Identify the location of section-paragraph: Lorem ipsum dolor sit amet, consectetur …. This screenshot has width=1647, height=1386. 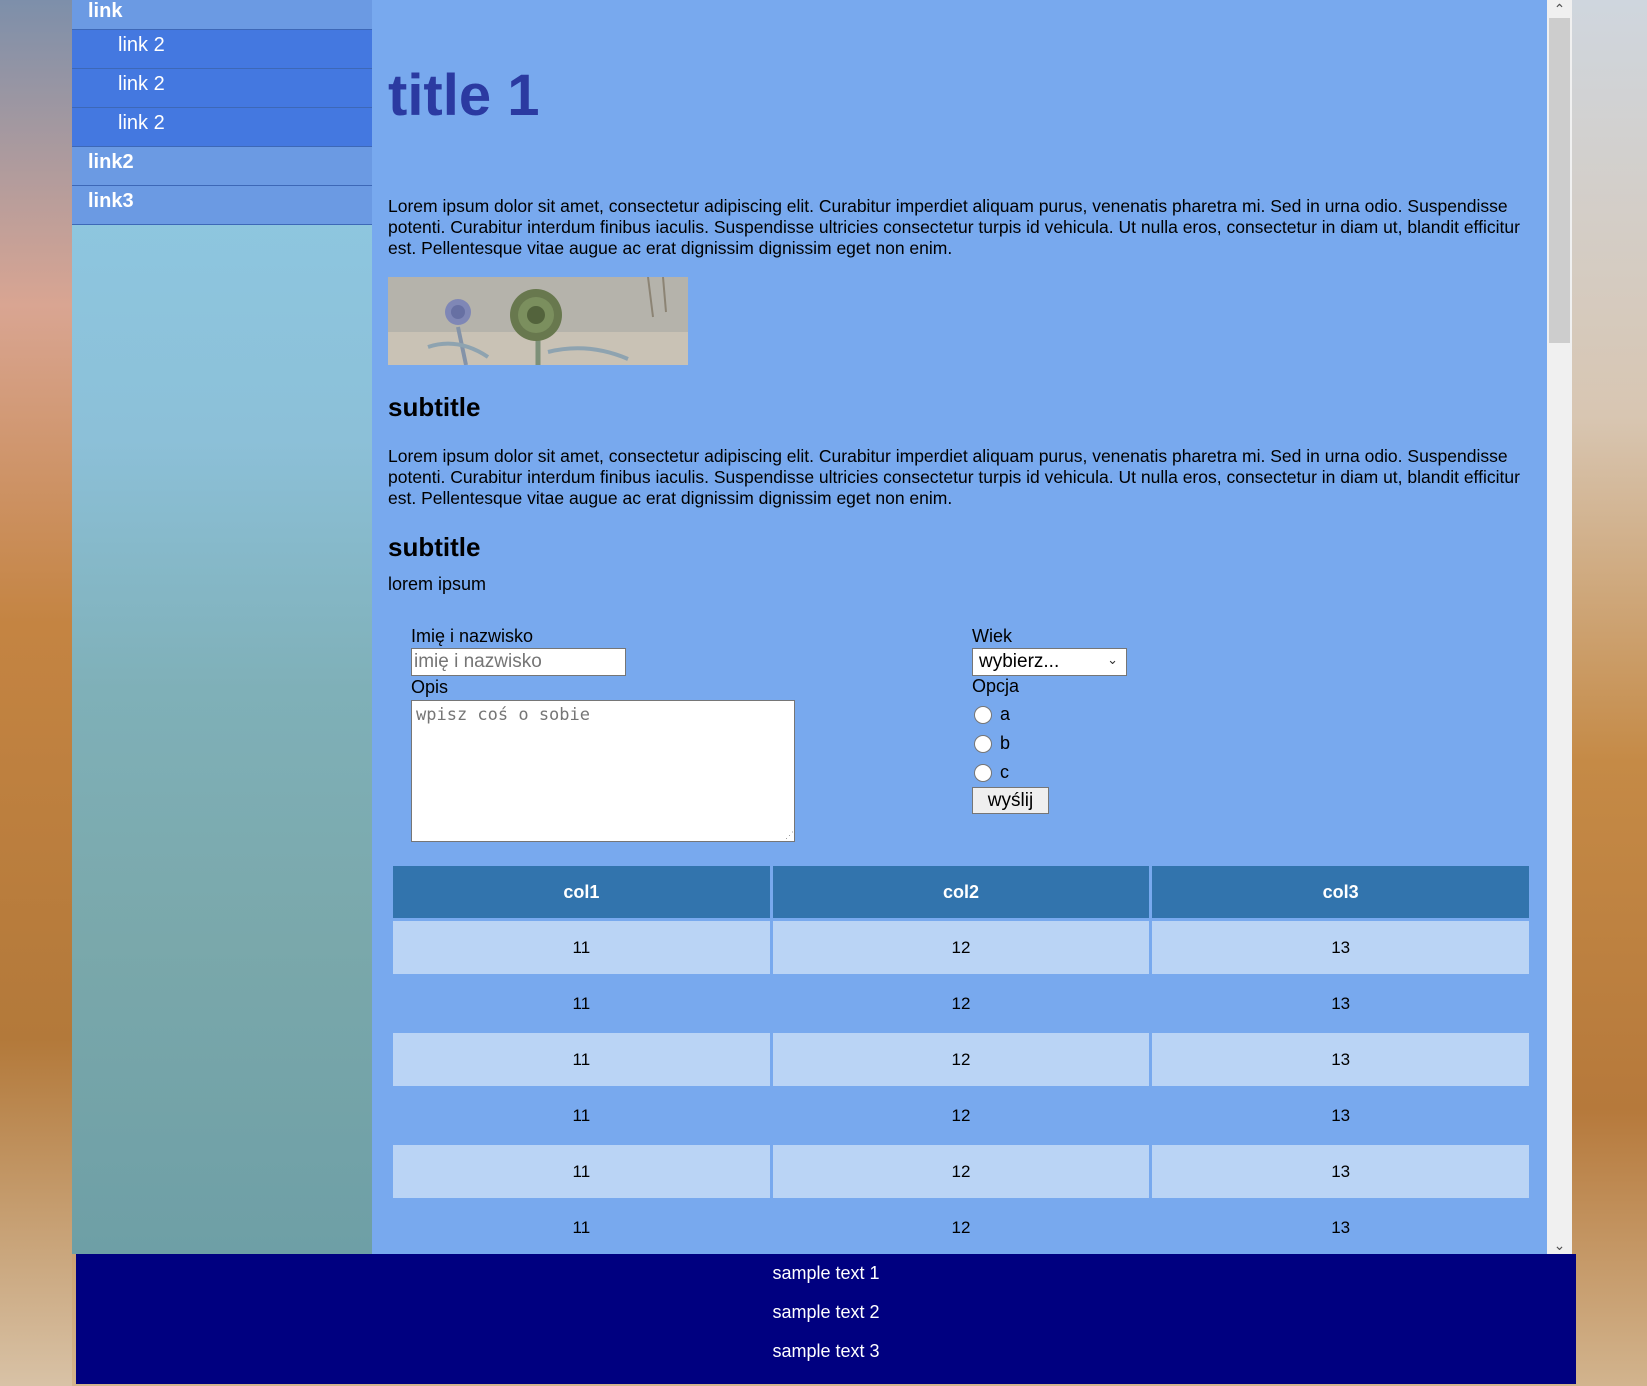
(954, 477).